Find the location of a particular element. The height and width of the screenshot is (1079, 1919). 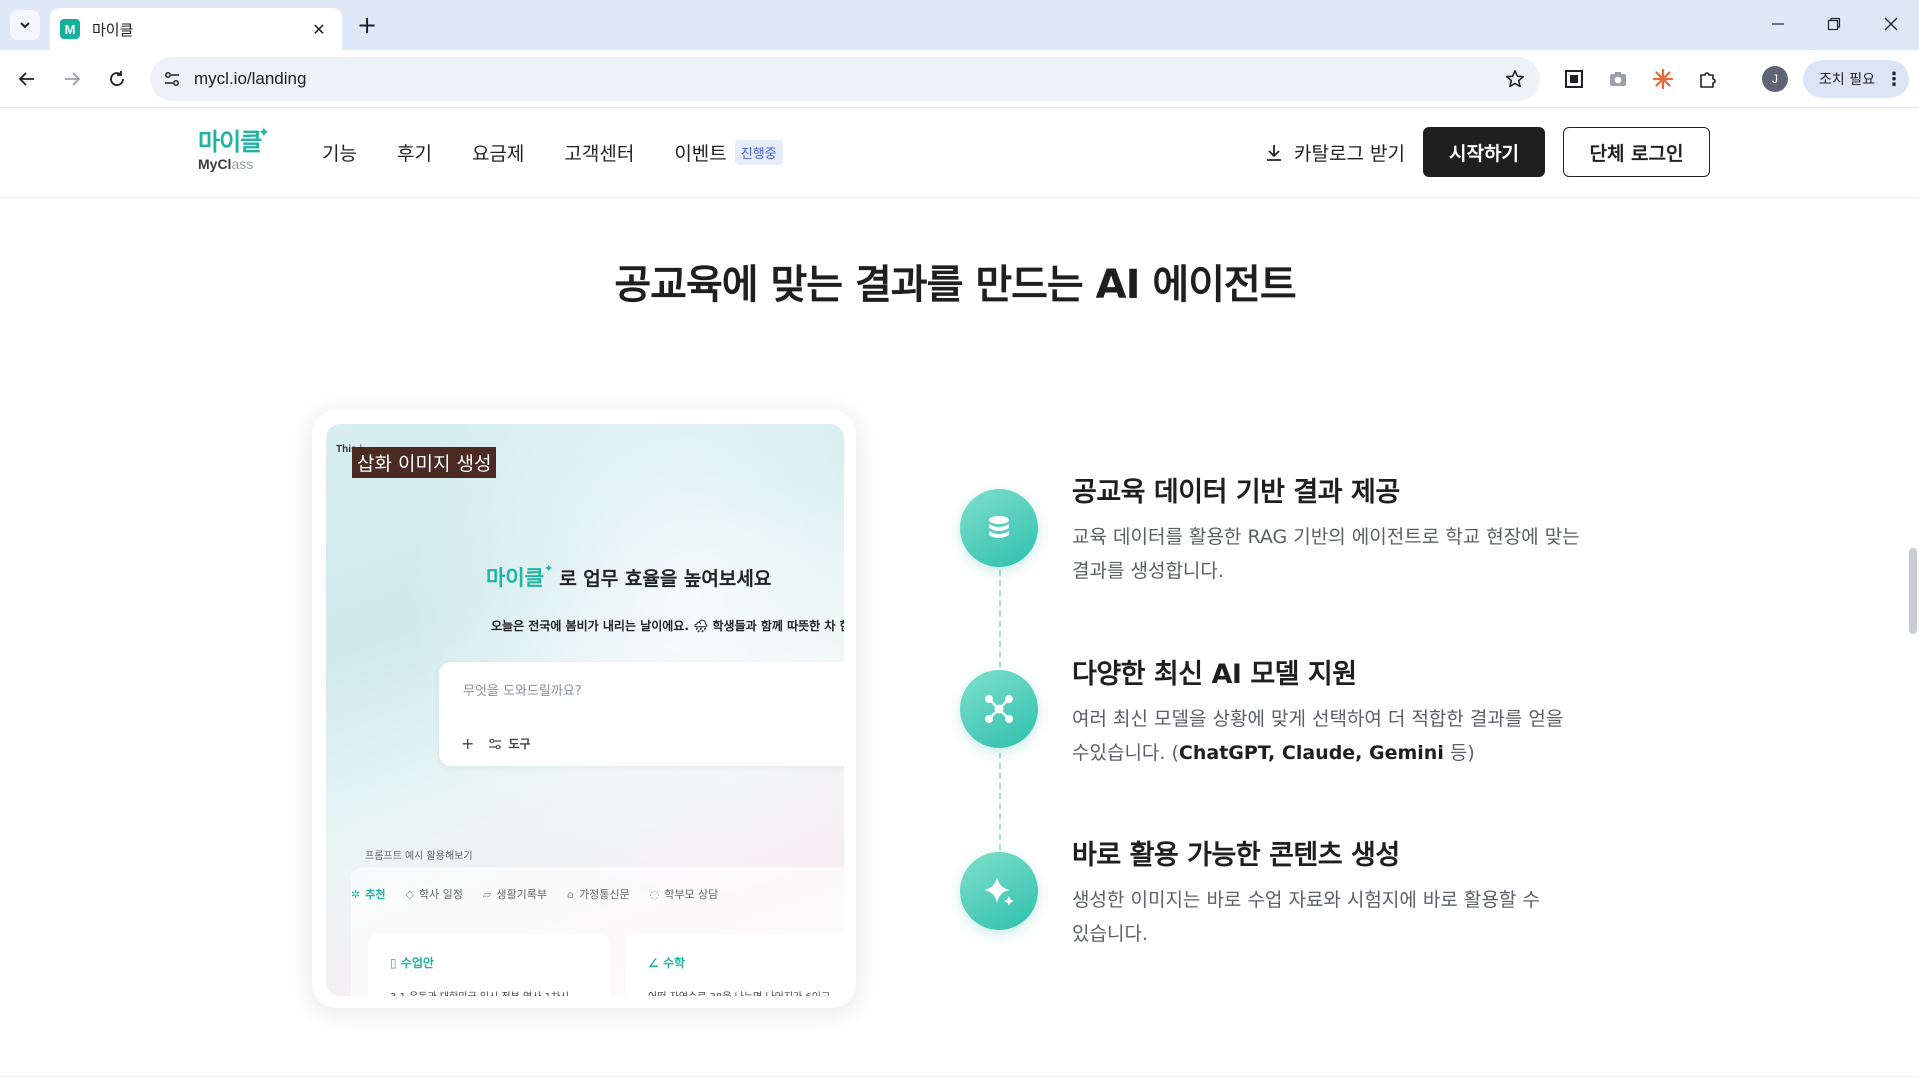

chat-icon: ◌ is located at coordinates (654, 894).